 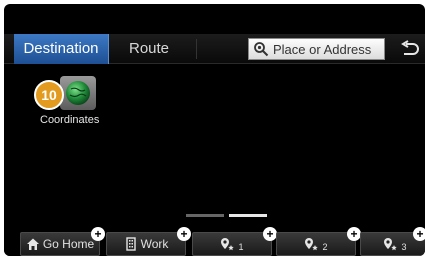 I want to click on favorite-3-label: 3, so click(x=404, y=247).